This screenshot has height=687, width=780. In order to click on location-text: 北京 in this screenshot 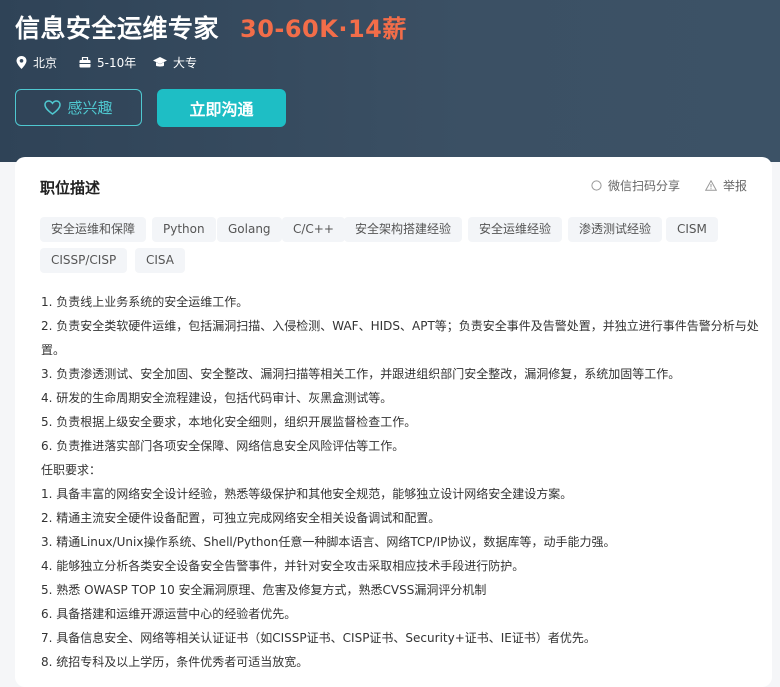, I will do `click(45, 62)`.